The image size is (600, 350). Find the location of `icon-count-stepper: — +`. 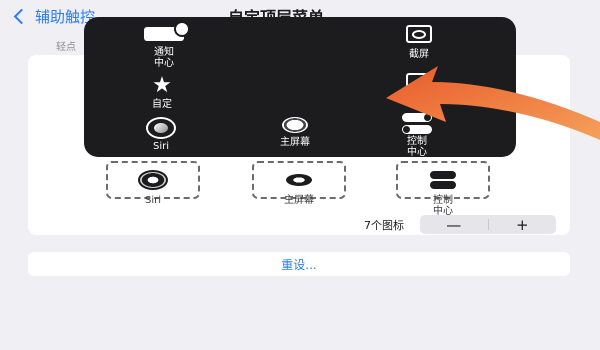

icon-count-stepper: — + is located at coordinates (488, 224).